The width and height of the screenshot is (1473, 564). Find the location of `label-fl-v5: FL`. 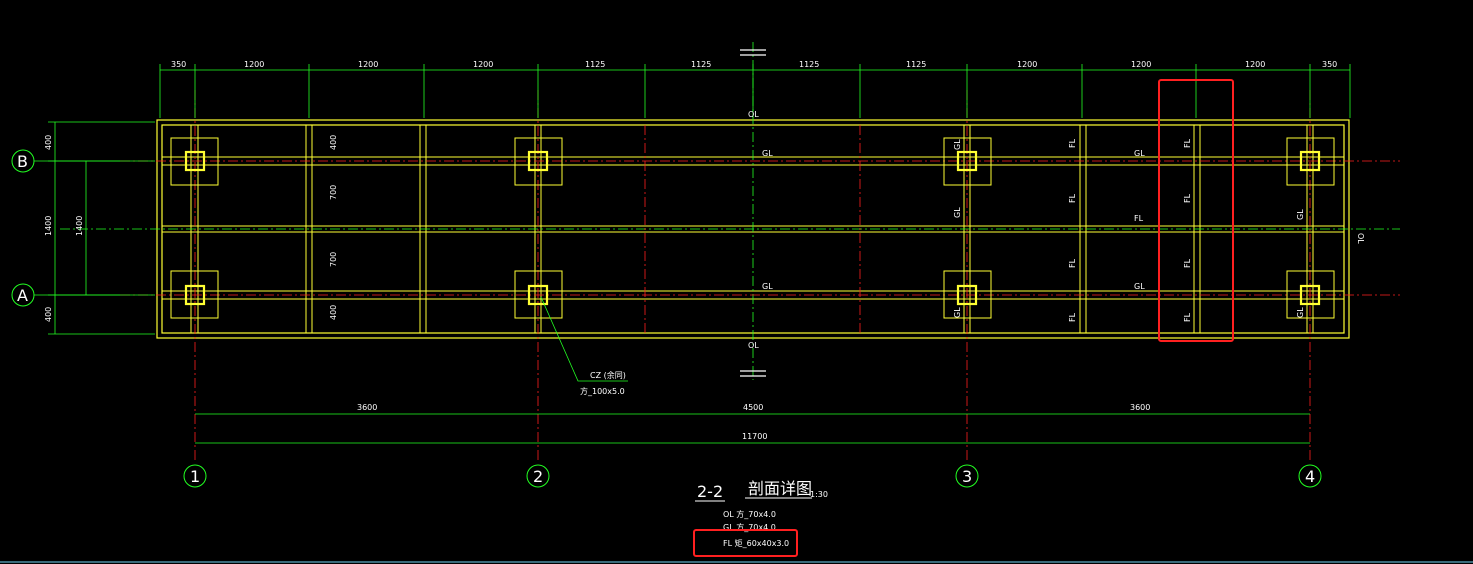

label-fl-v5: FL is located at coordinates (1187, 143).